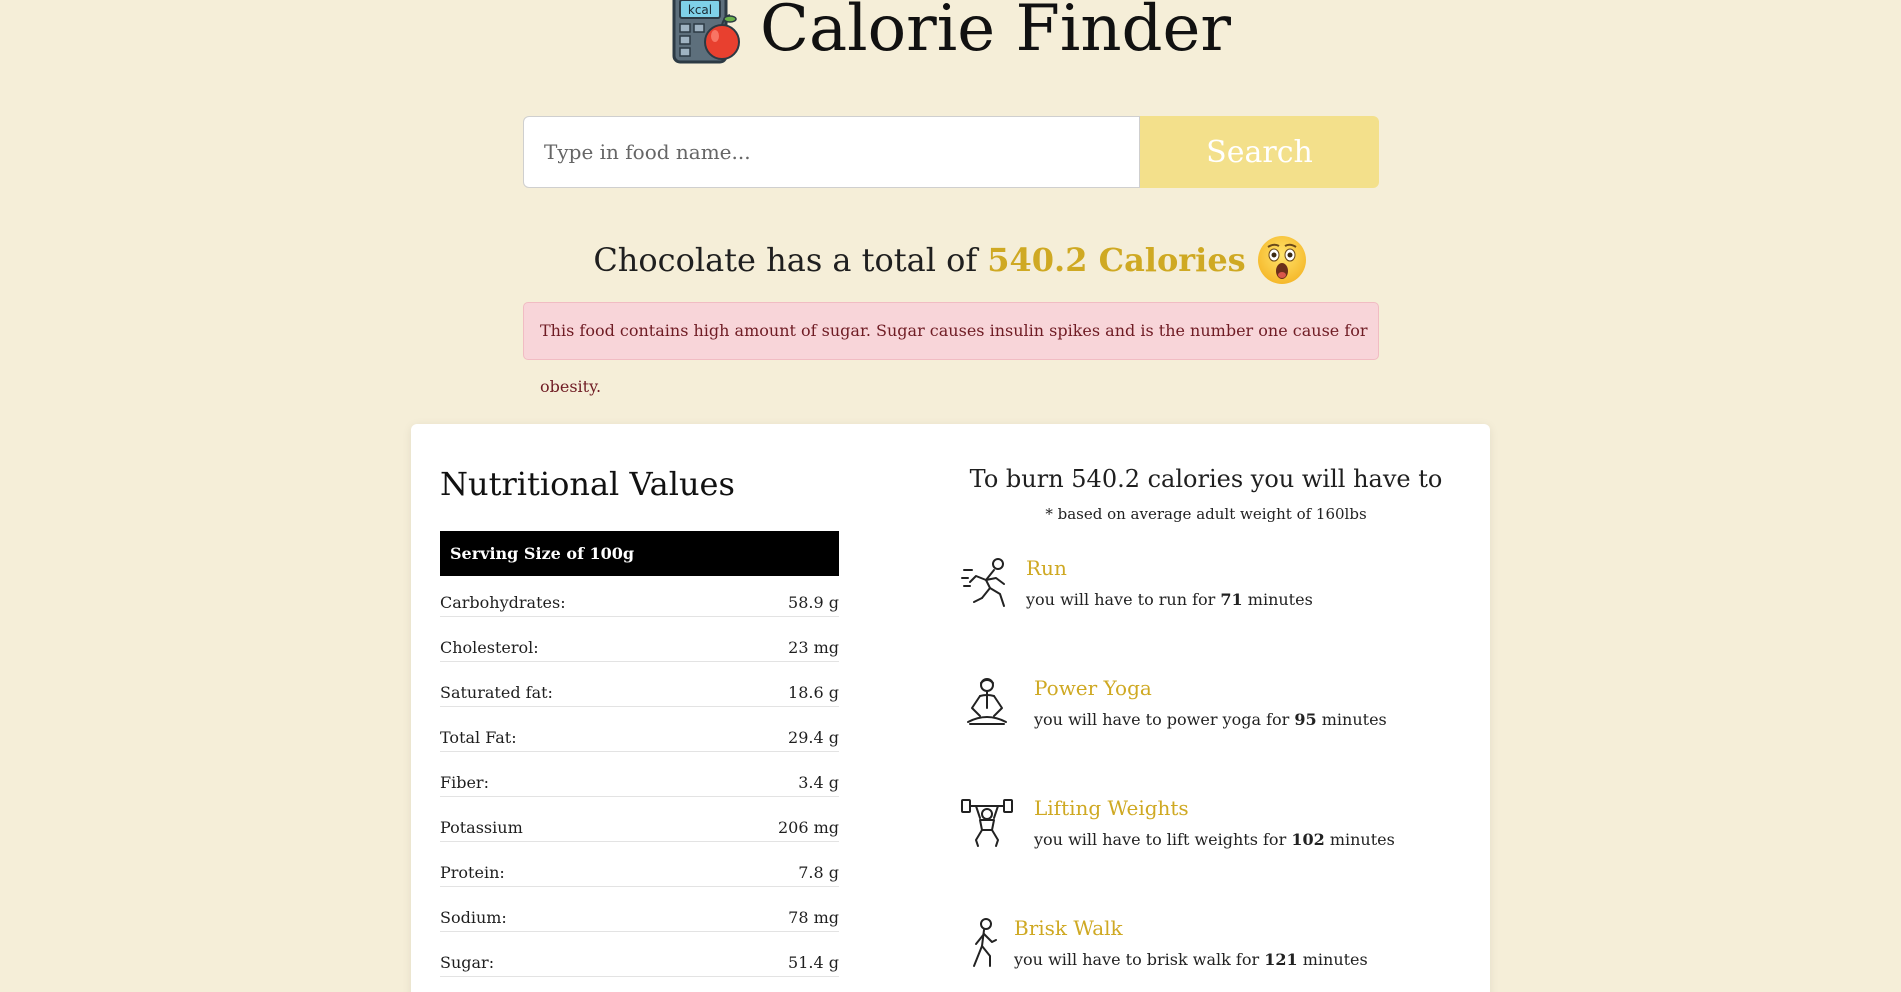 This screenshot has height=992, width=1901. What do you see at coordinates (1160, 839) in the screenshot?
I see `activity-desc-prefix: you will have to lift weights for` at bounding box center [1160, 839].